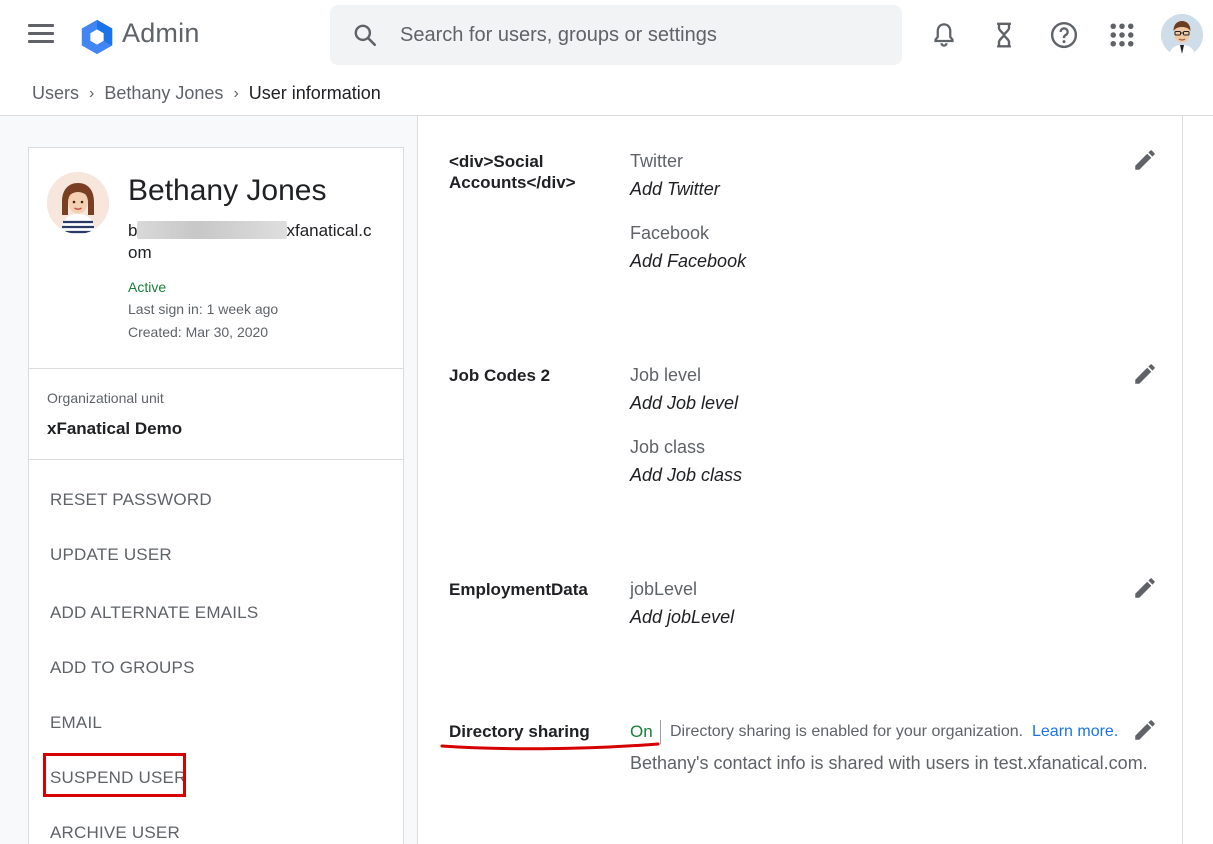  What do you see at coordinates (163, 93) in the screenshot?
I see `breadcrumb-user: Bethany Jones` at bounding box center [163, 93].